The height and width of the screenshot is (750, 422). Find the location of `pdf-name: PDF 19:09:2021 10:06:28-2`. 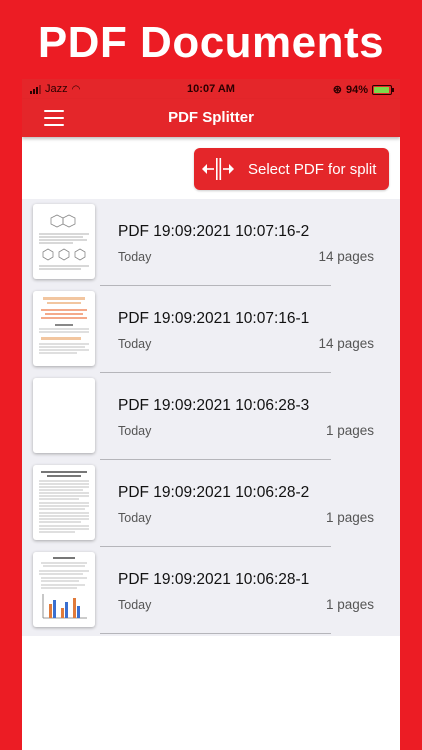

pdf-name: PDF 19:09:2021 10:06:28-2 is located at coordinates (214, 492).